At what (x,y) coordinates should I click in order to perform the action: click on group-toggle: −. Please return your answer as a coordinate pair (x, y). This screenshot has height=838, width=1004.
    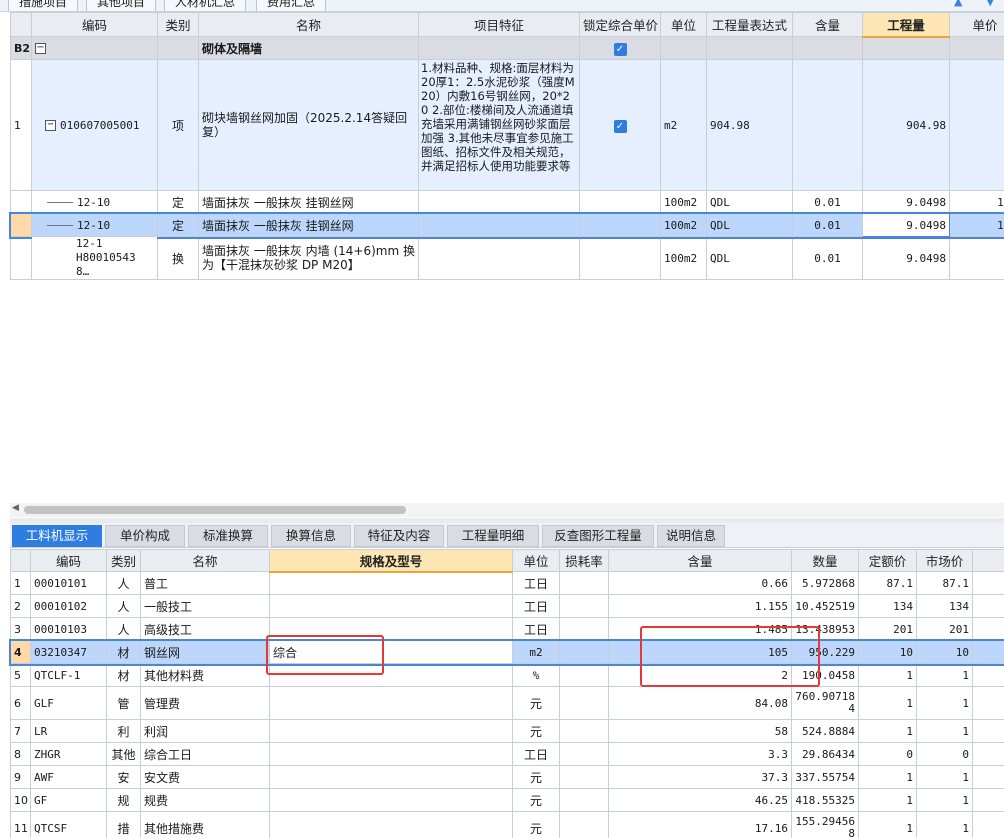
    Looking at the image, I should click on (94, 48).